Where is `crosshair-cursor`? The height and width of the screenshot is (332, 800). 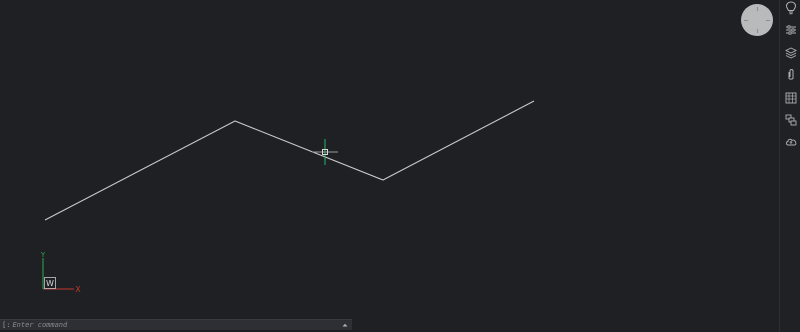 crosshair-cursor is located at coordinates (325, 152).